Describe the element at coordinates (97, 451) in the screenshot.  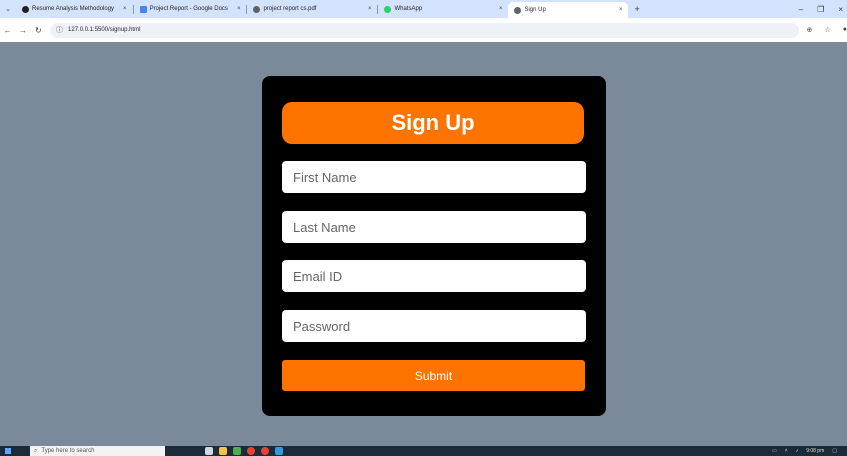
I see `taskbar-search-box: ⌕ Type here to search` at that location.